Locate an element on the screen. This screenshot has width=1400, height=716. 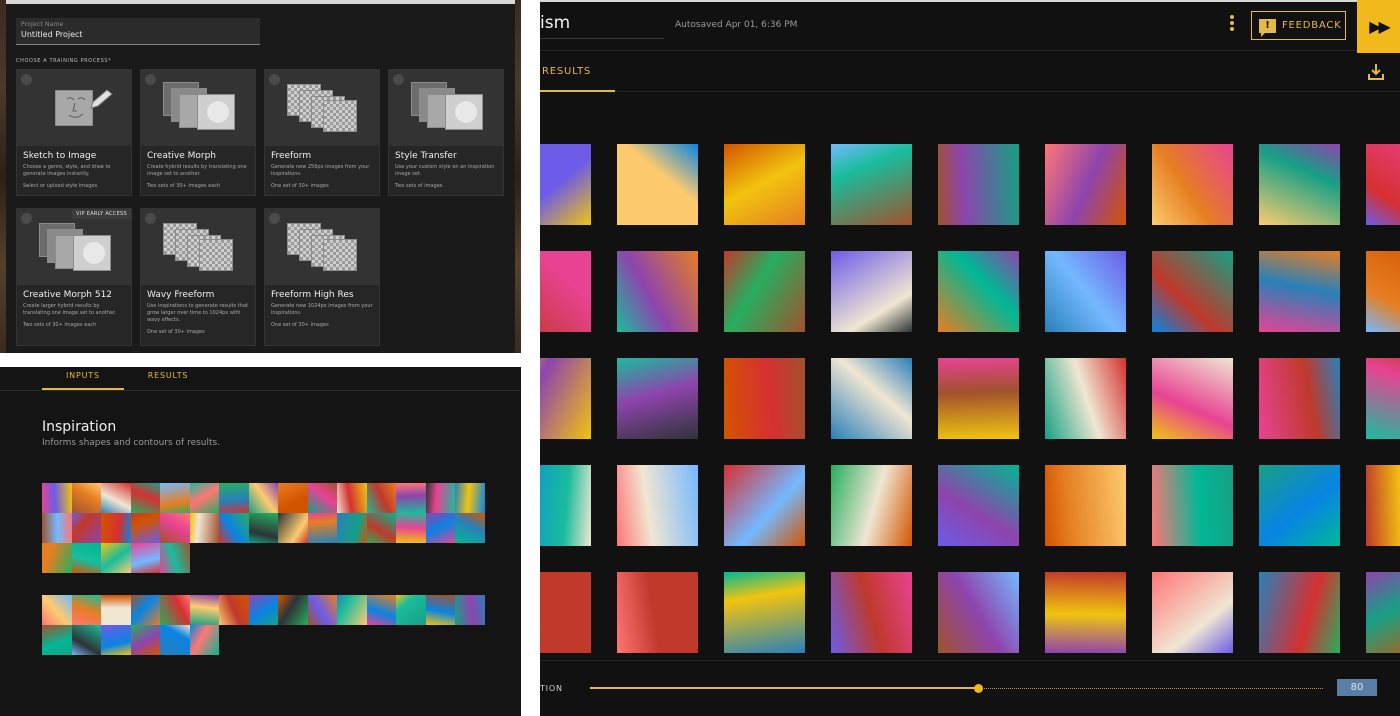
fast-forward-button: ▶▶ is located at coordinates (1378, 26).